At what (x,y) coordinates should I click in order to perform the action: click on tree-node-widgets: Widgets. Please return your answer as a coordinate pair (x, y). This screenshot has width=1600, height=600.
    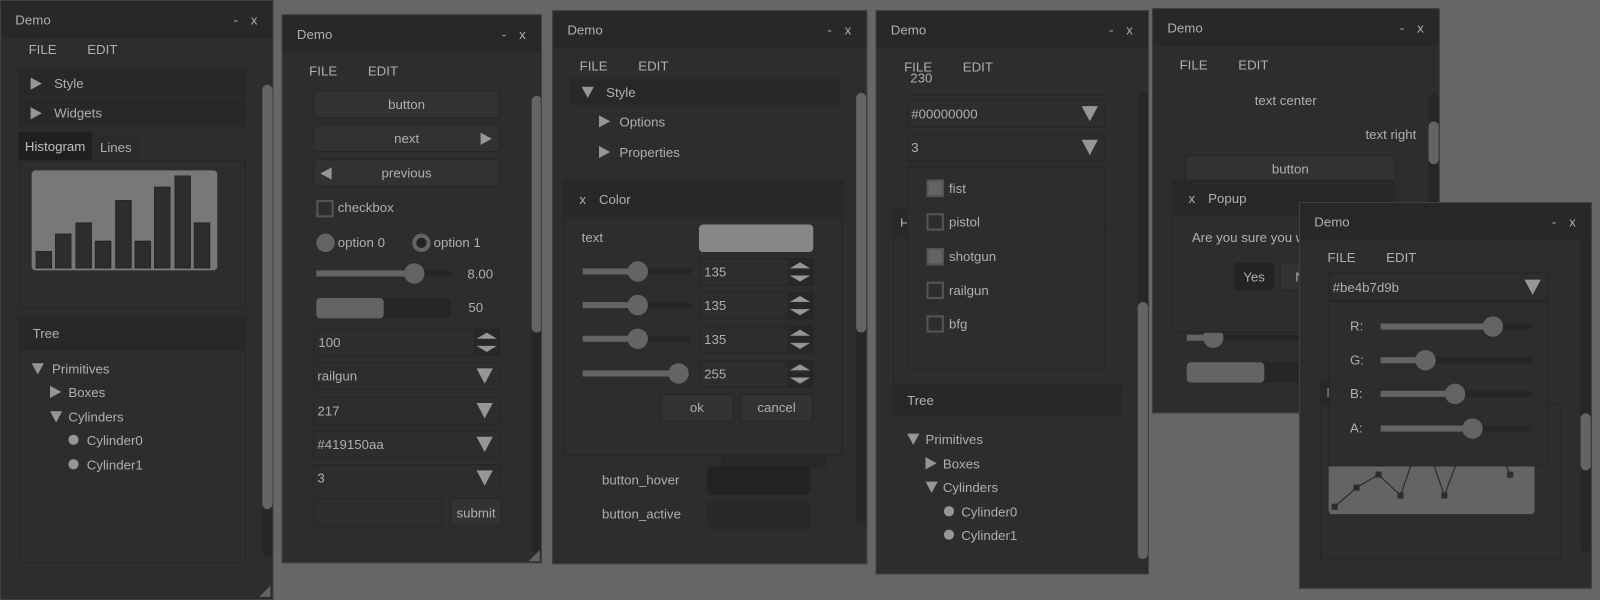
    Looking at the image, I should click on (132, 112).